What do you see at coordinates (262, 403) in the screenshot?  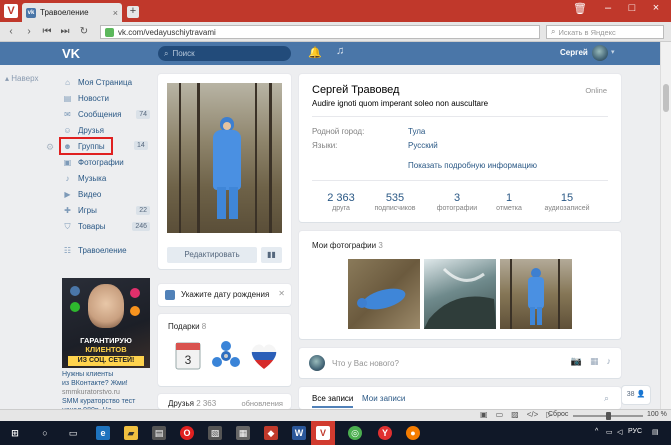 I see `friends-updates-link: обновления` at bounding box center [262, 403].